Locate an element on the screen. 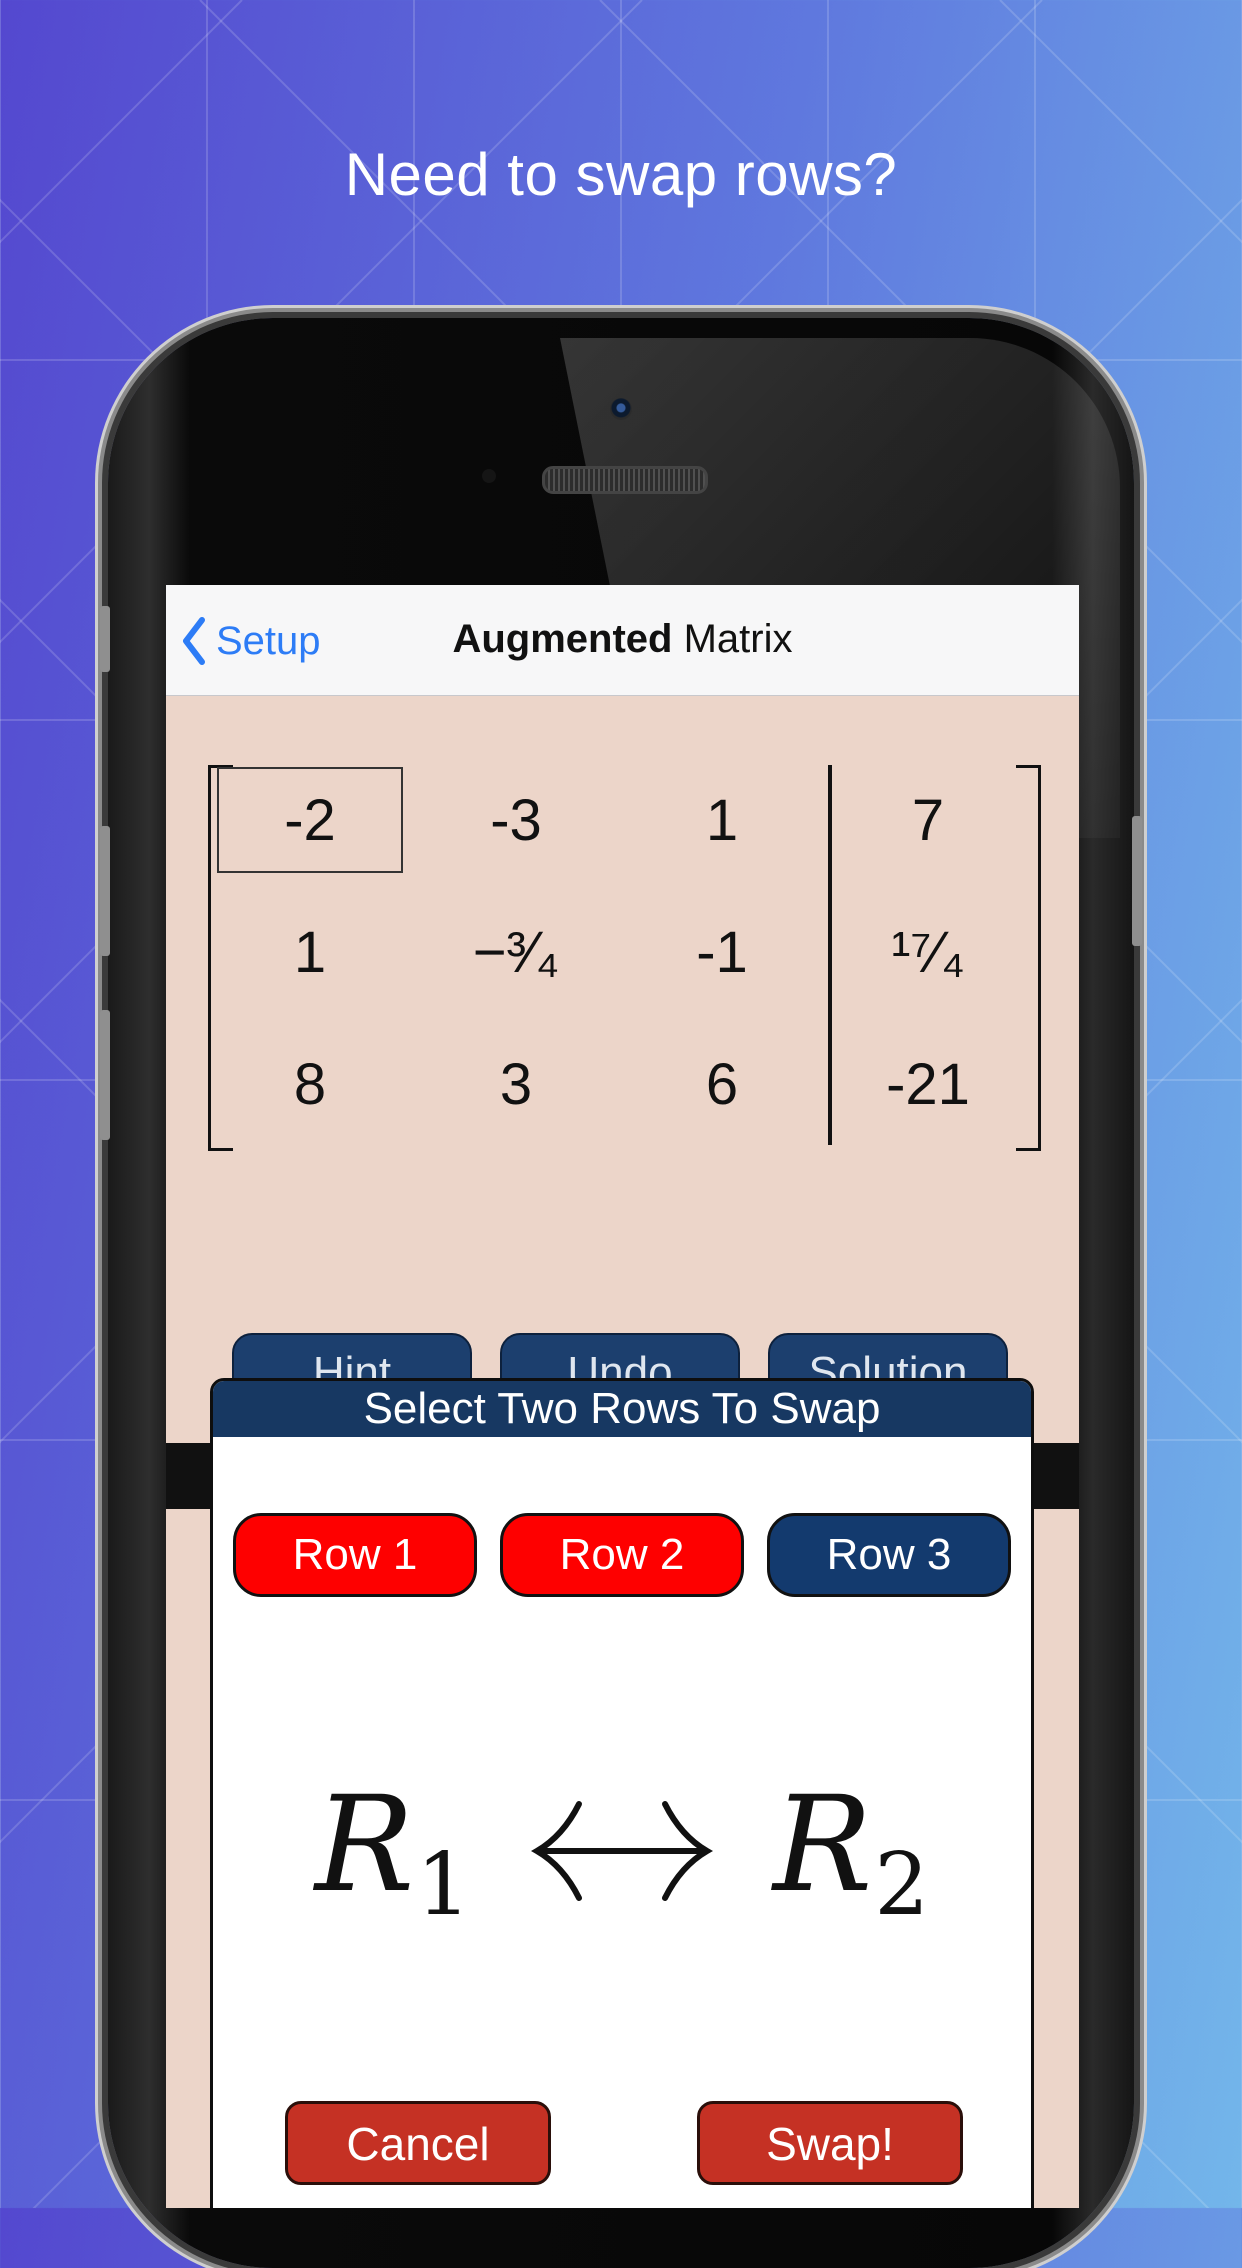 The image size is (1242, 2268). matrix-cell-r1c4: 7 is located at coordinates (928, 820).